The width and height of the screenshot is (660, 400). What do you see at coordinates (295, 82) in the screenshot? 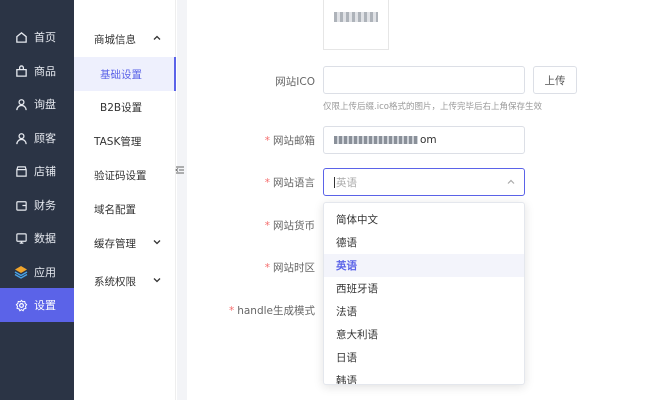
I see `ico-label: 网站ICO` at bounding box center [295, 82].